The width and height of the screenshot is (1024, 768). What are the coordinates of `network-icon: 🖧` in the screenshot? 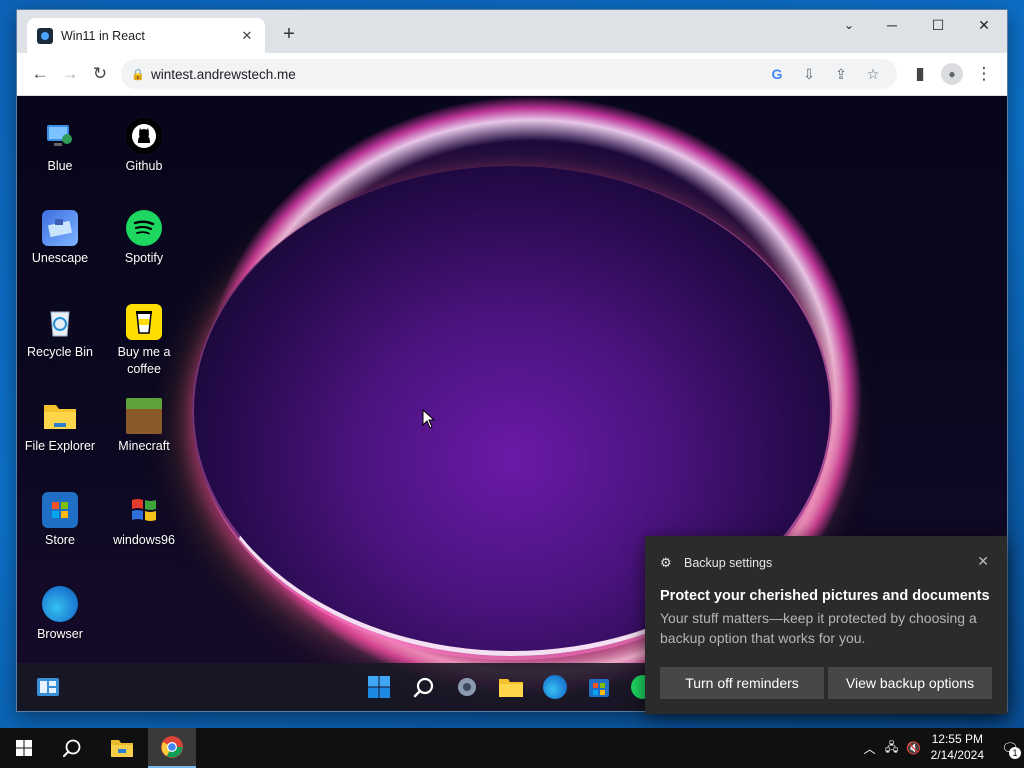 It's located at (892, 748).